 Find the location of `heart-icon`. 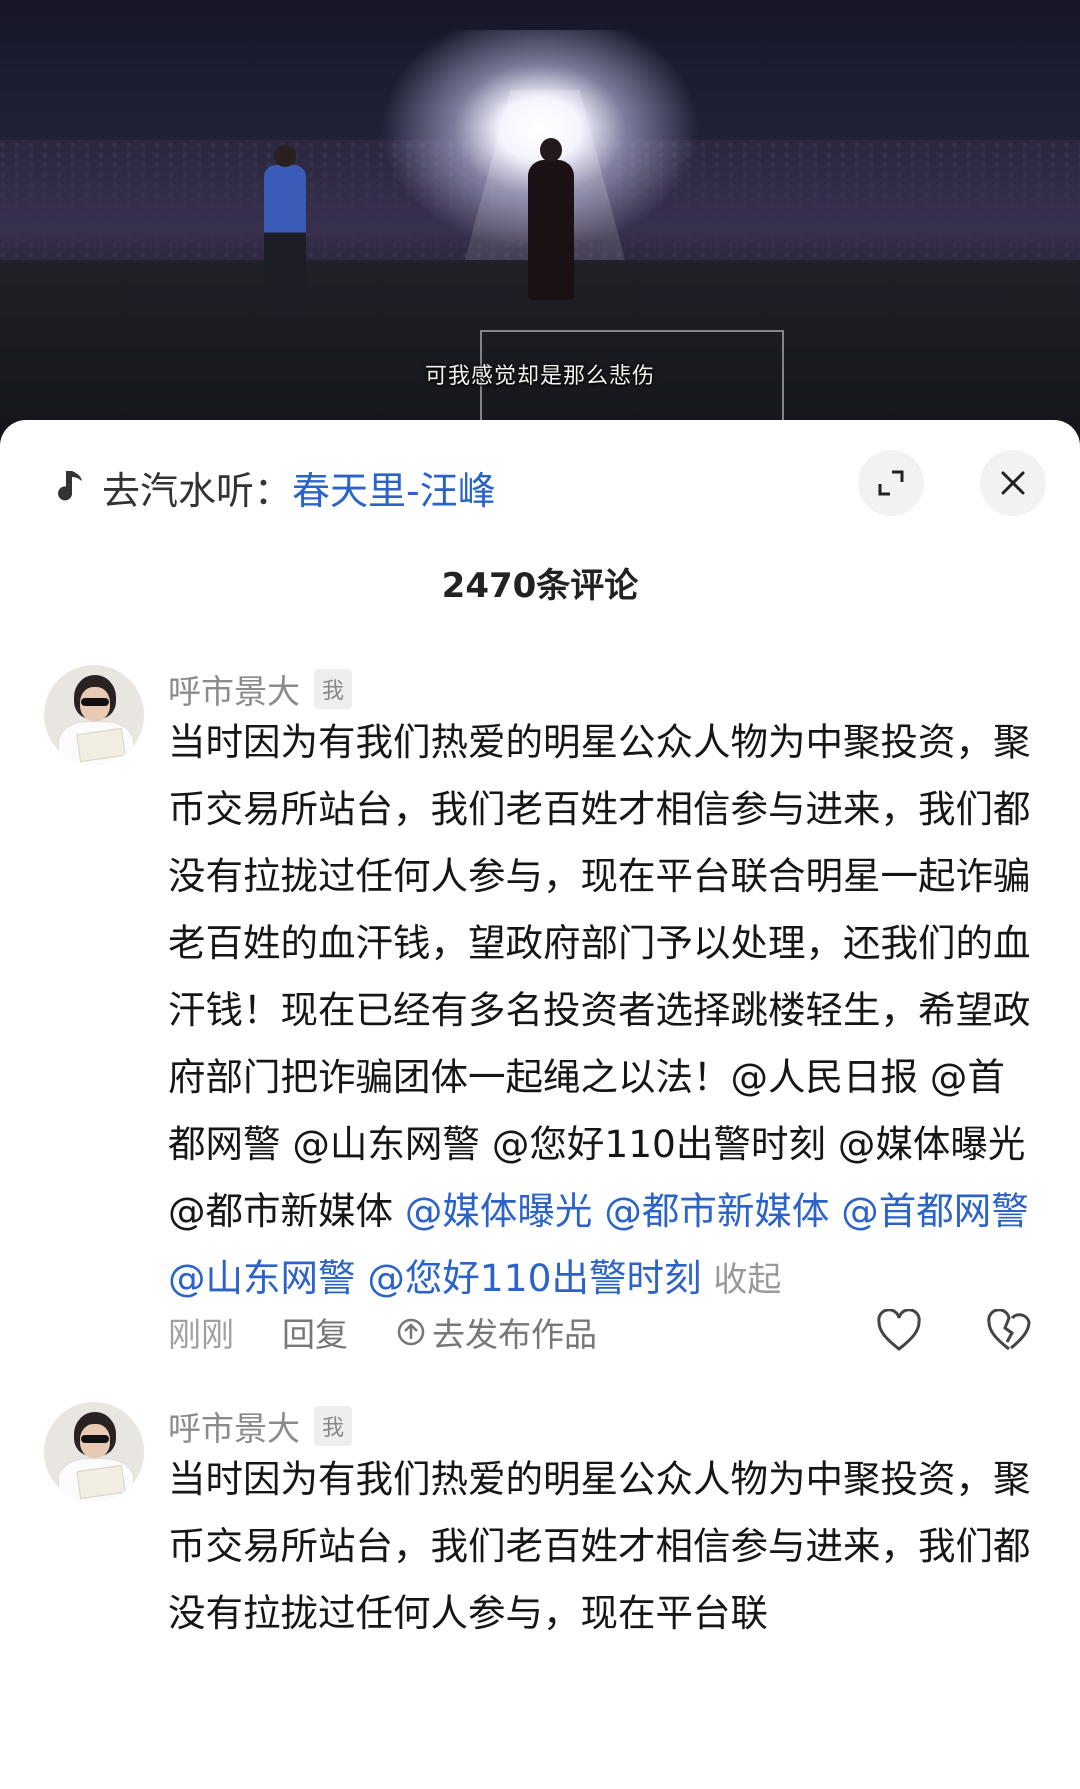

heart-icon is located at coordinates (899, 1331).